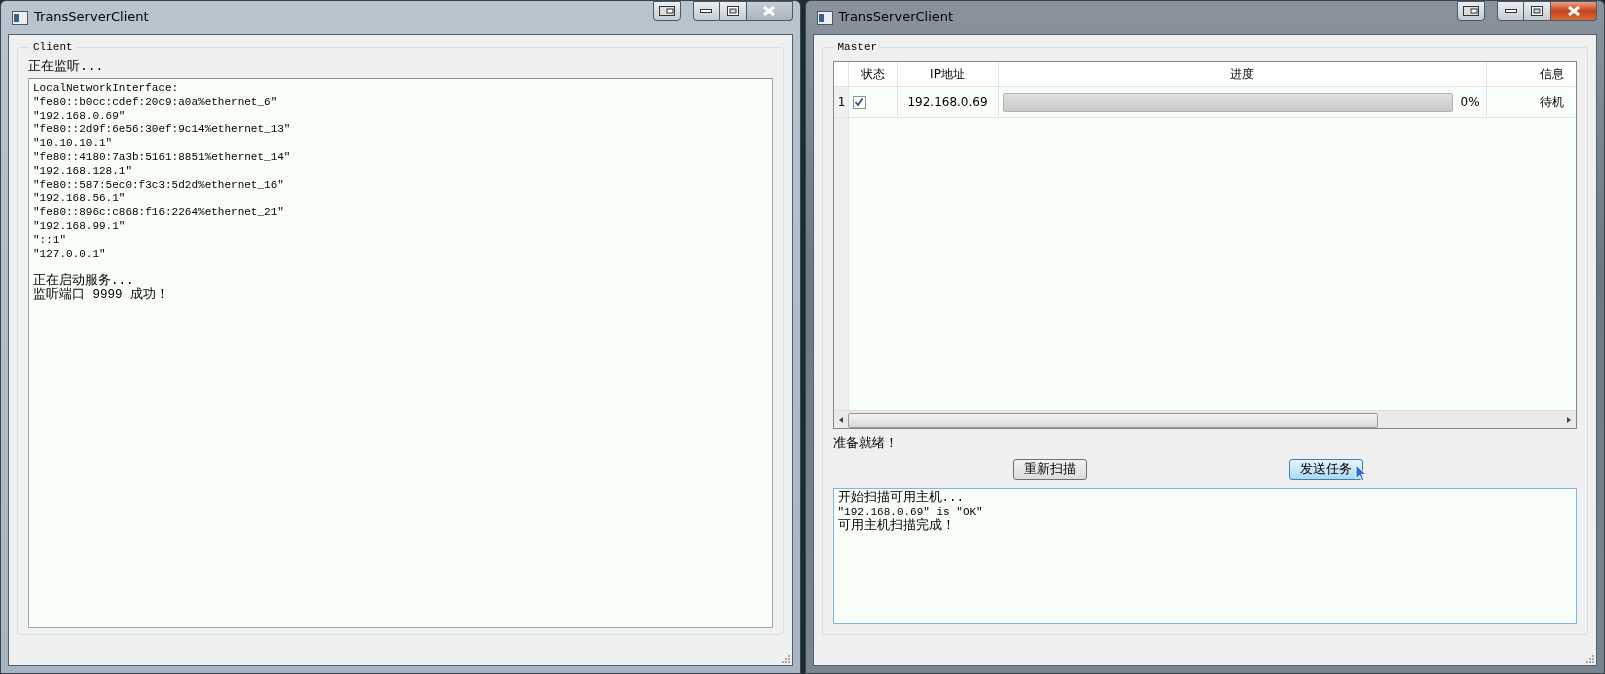 Image resolution: width=1605 pixels, height=674 pixels. I want to click on table-row: 1 192.168.0.69 0% 待机, so click(1204, 102).